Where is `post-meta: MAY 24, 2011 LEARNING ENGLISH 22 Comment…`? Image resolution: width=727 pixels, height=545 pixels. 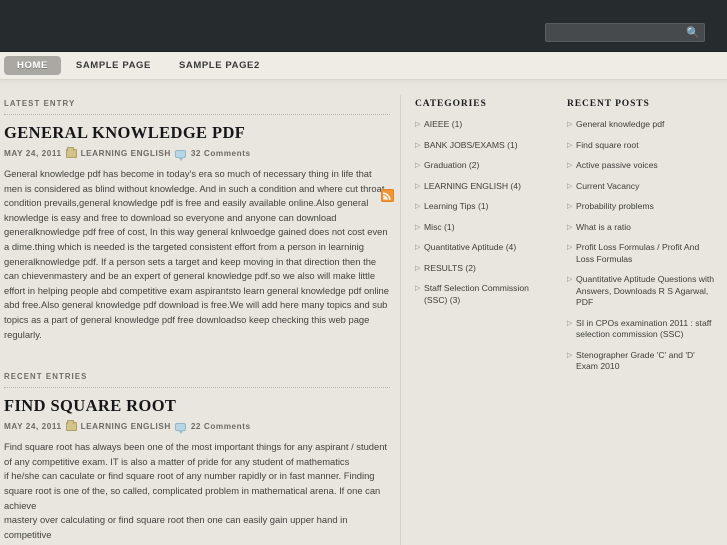
post-meta: MAY 24, 2011 LEARNING ENGLISH 22 Comment… is located at coordinates (197, 427).